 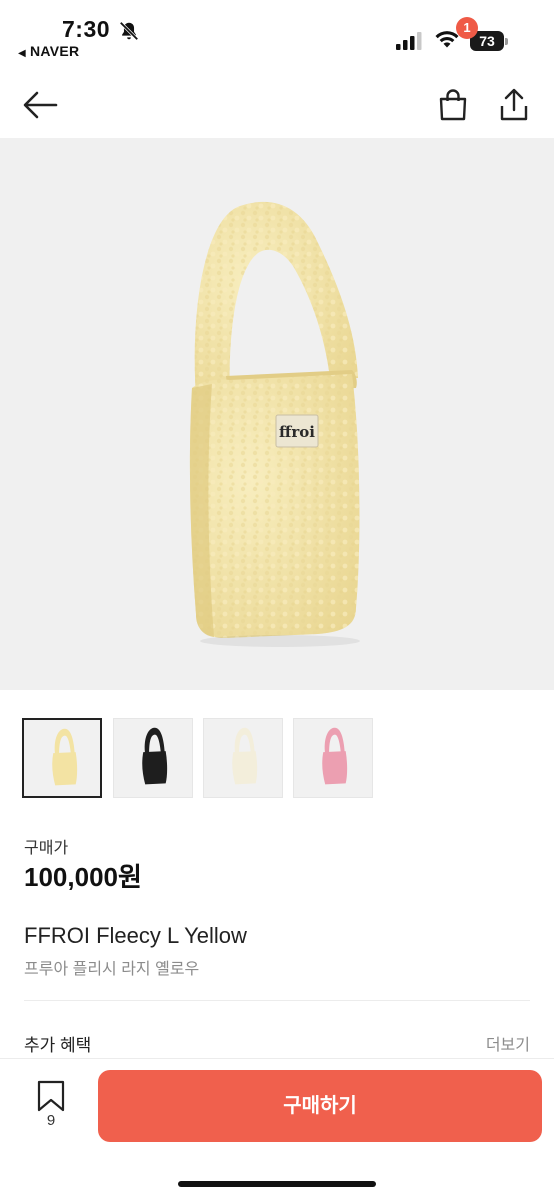 I want to click on bookmark-icon, so click(x=51, y=1109).